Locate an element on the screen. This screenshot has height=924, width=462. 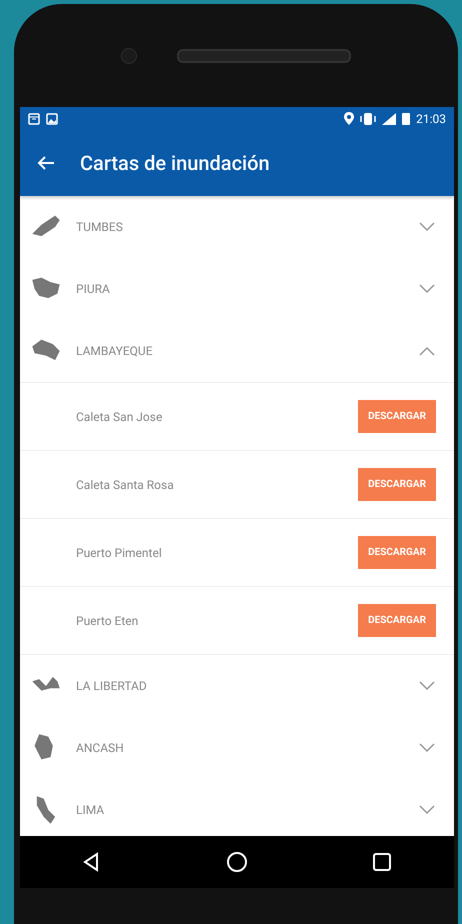
region-name: LA LIBERTAD is located at coordinates (112, 686).